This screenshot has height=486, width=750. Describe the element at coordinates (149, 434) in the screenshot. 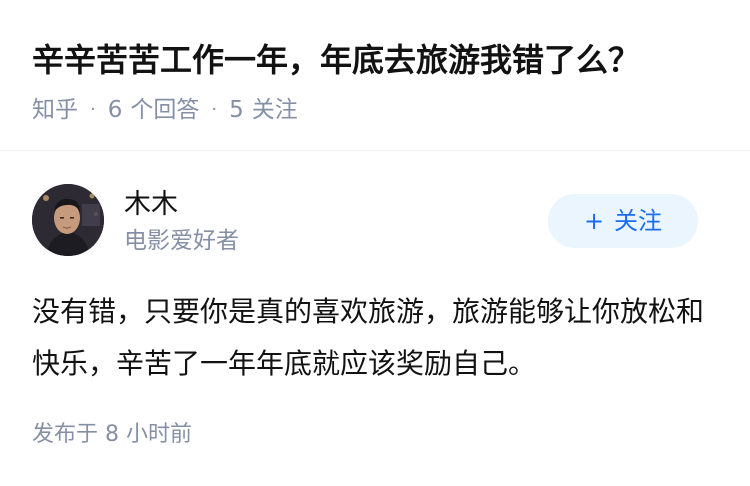

I see `published-time: 8 小时前` at that location.